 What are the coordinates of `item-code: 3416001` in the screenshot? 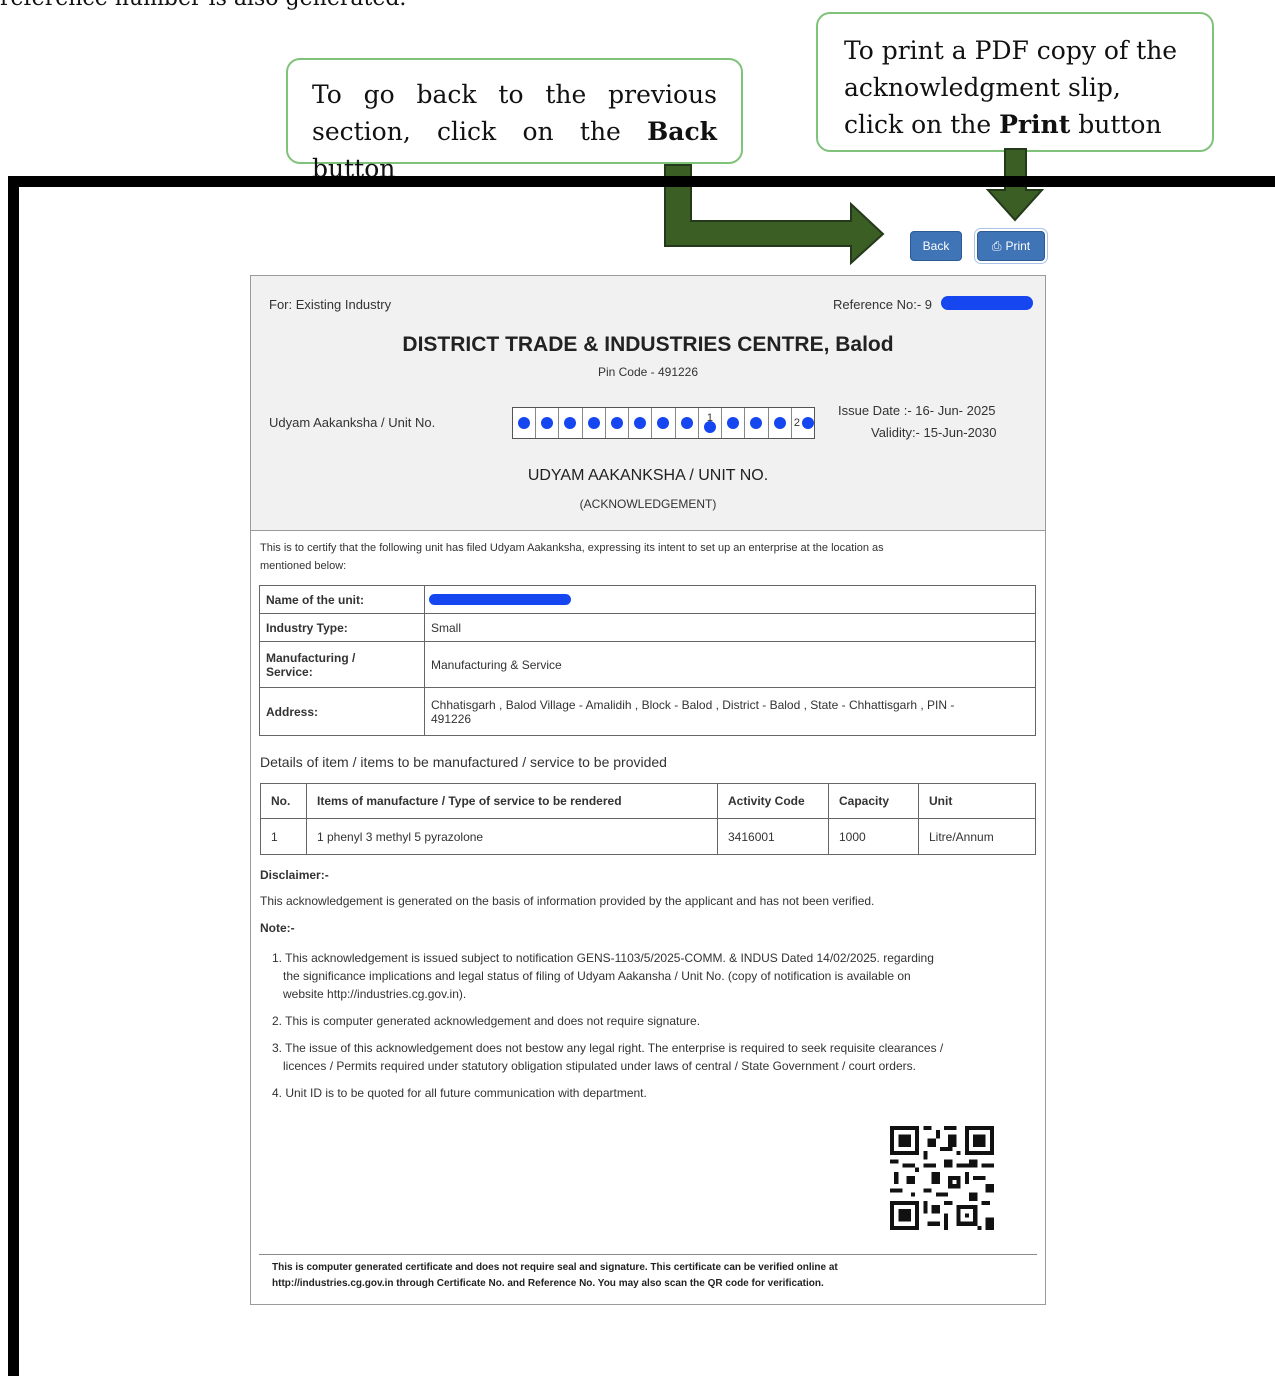 It's located at (773, 836).